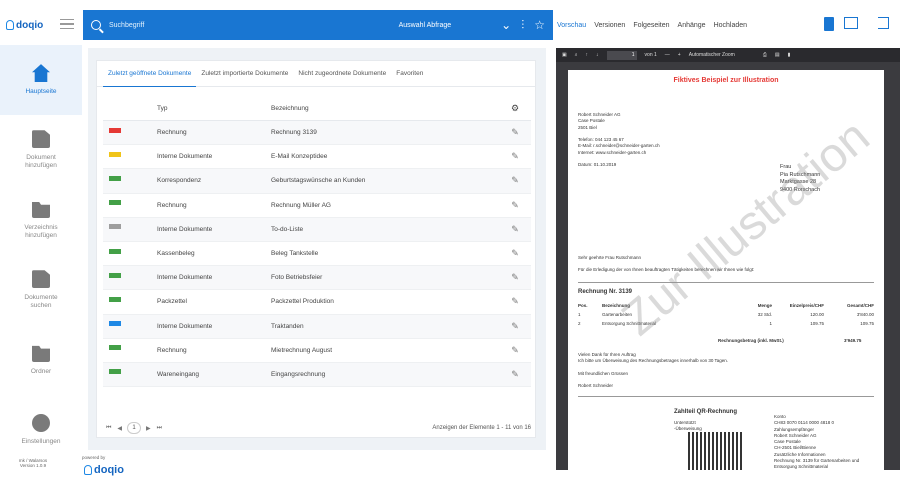 Image resolution: width=900 pixels, height=490 pixels. I want to click on first-page-icon: ⏮, so click(108, 428).